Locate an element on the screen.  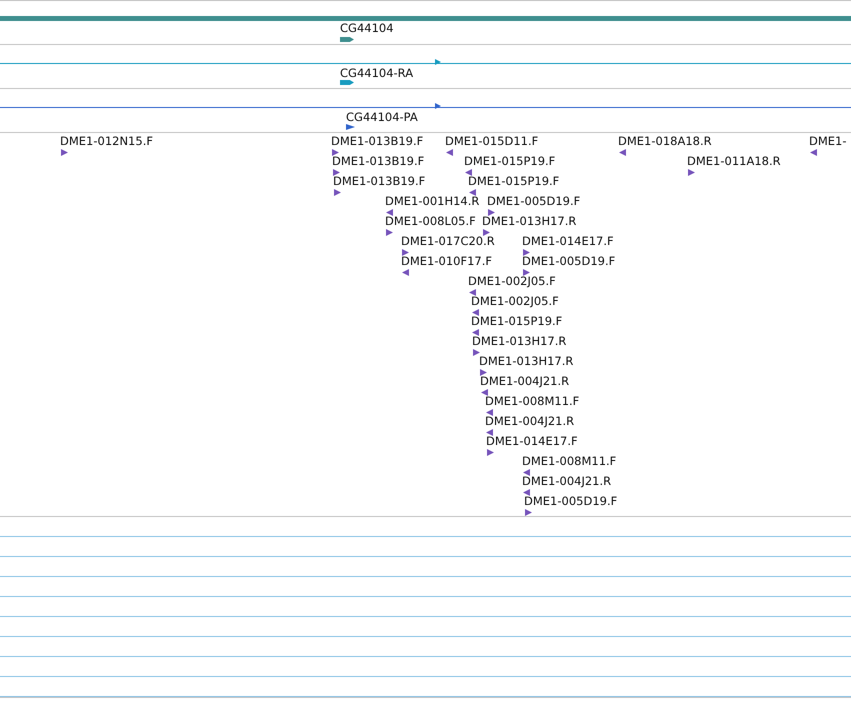
feature-label: DME1-010F17.F is located at coordinates (446, 261).